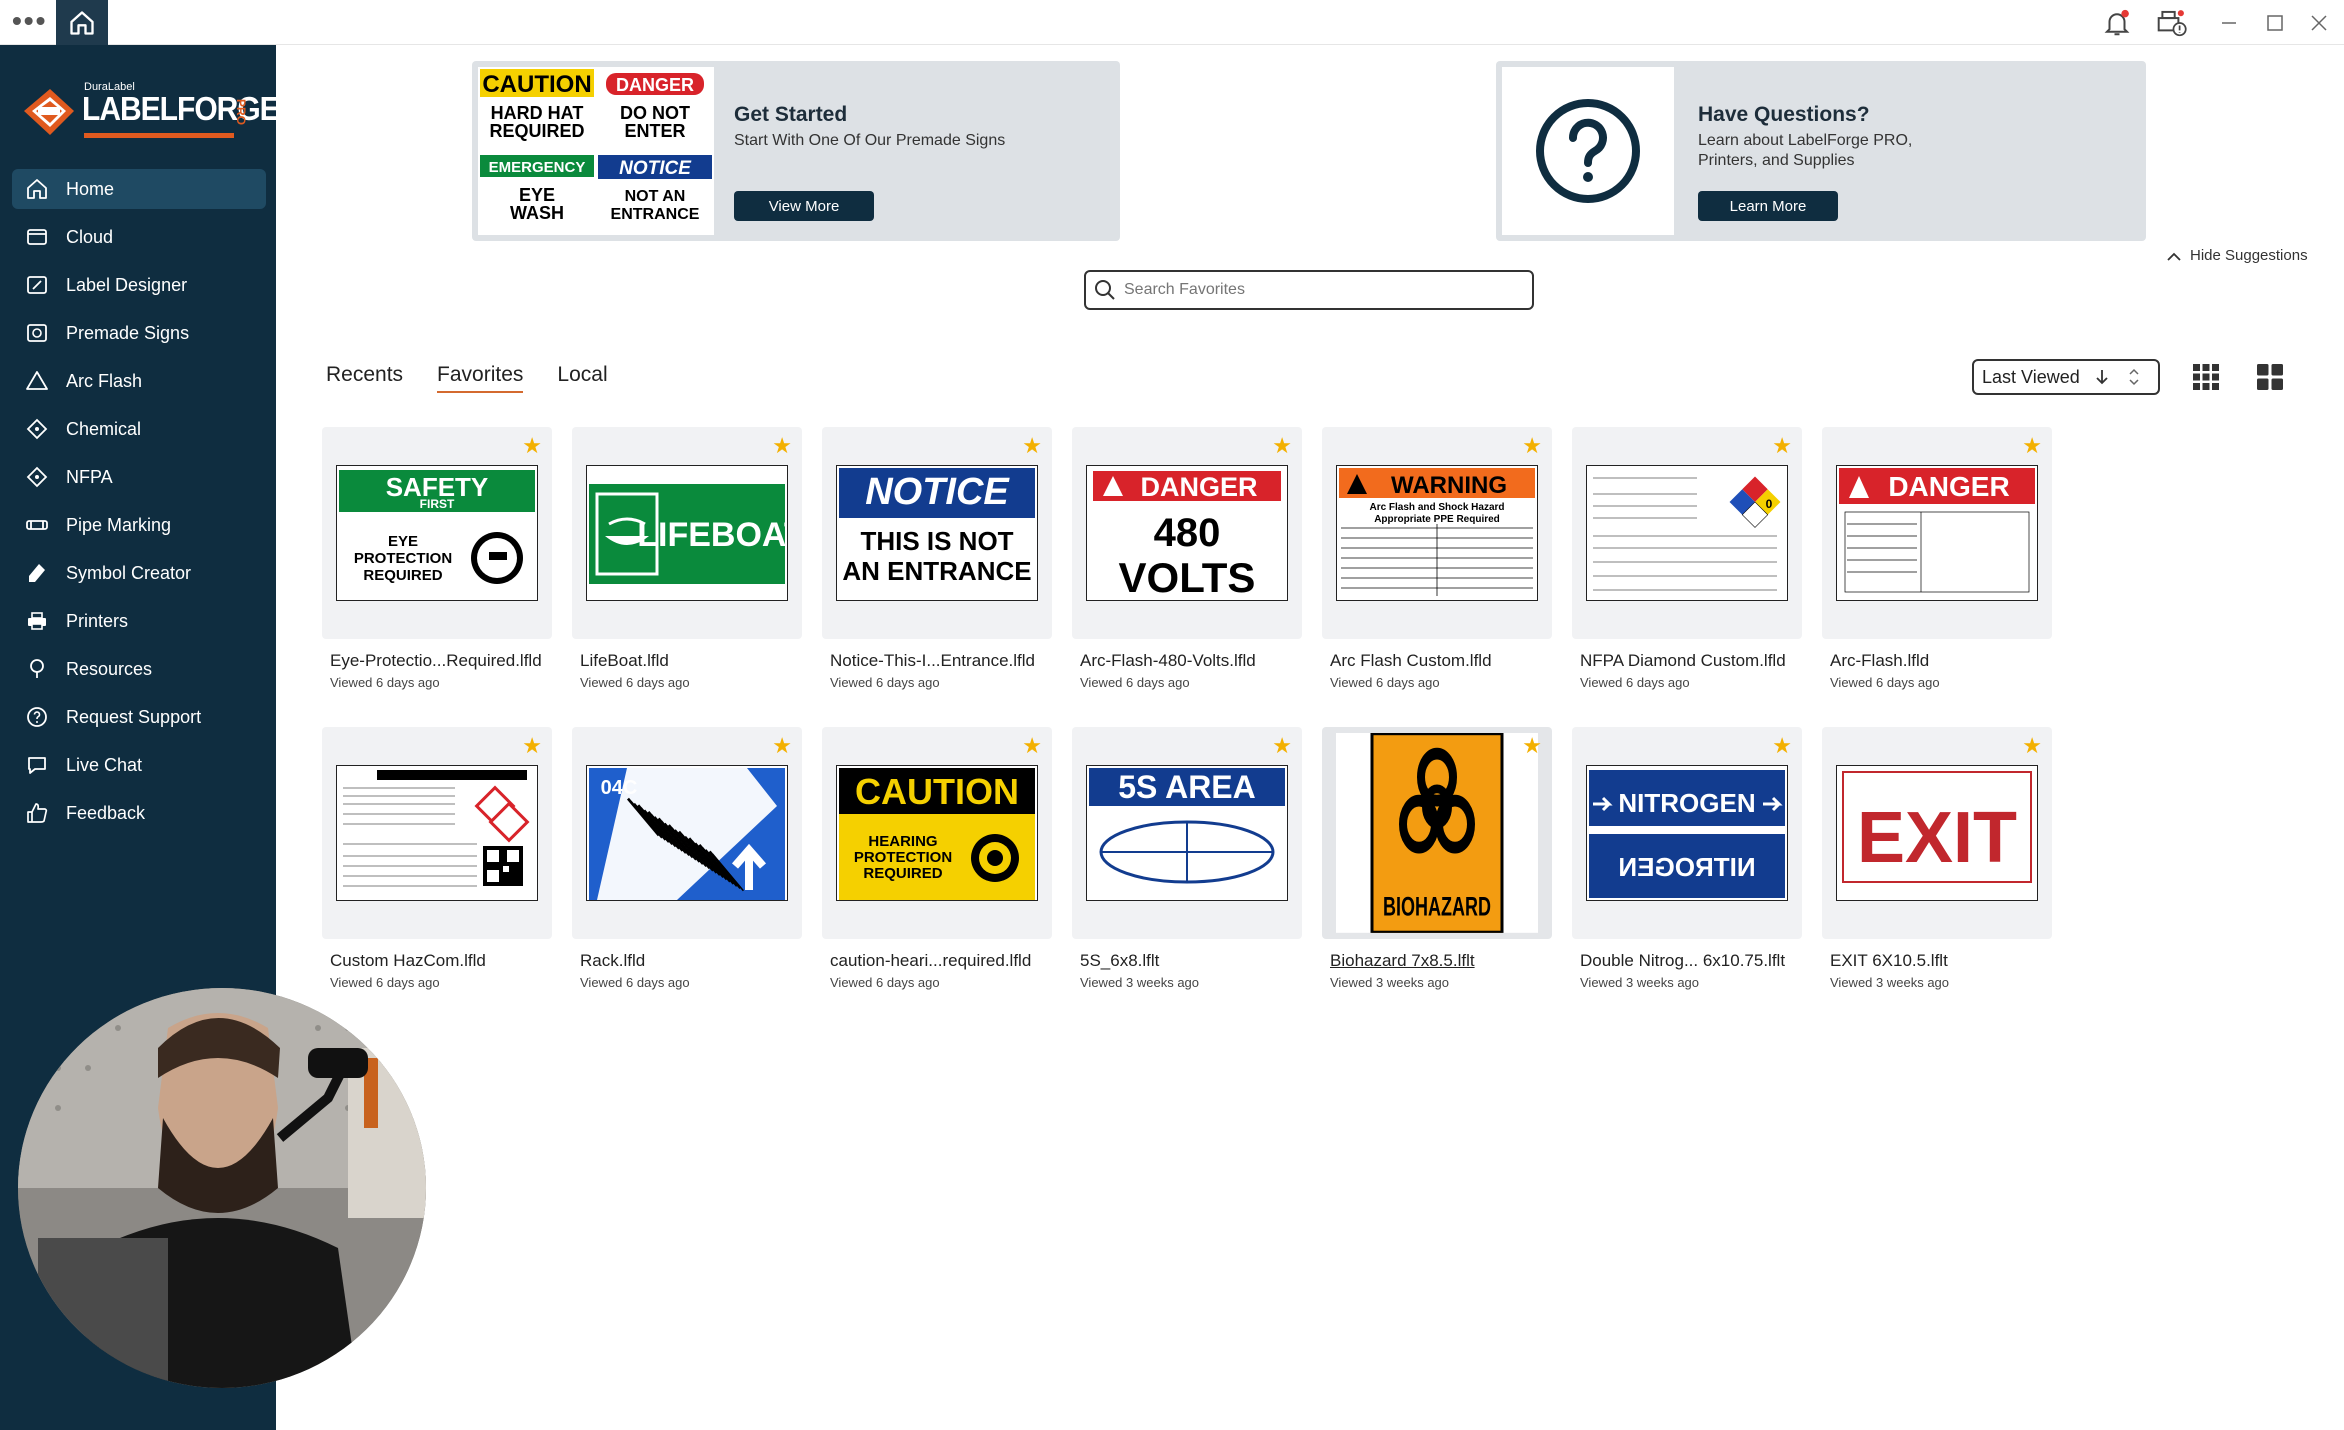  What do you see at coordinates (1195, 661) in the screenshot?
I see `file-name: Arc-Flash-480-Volts.lfld` at bounding box center [1195, 661].